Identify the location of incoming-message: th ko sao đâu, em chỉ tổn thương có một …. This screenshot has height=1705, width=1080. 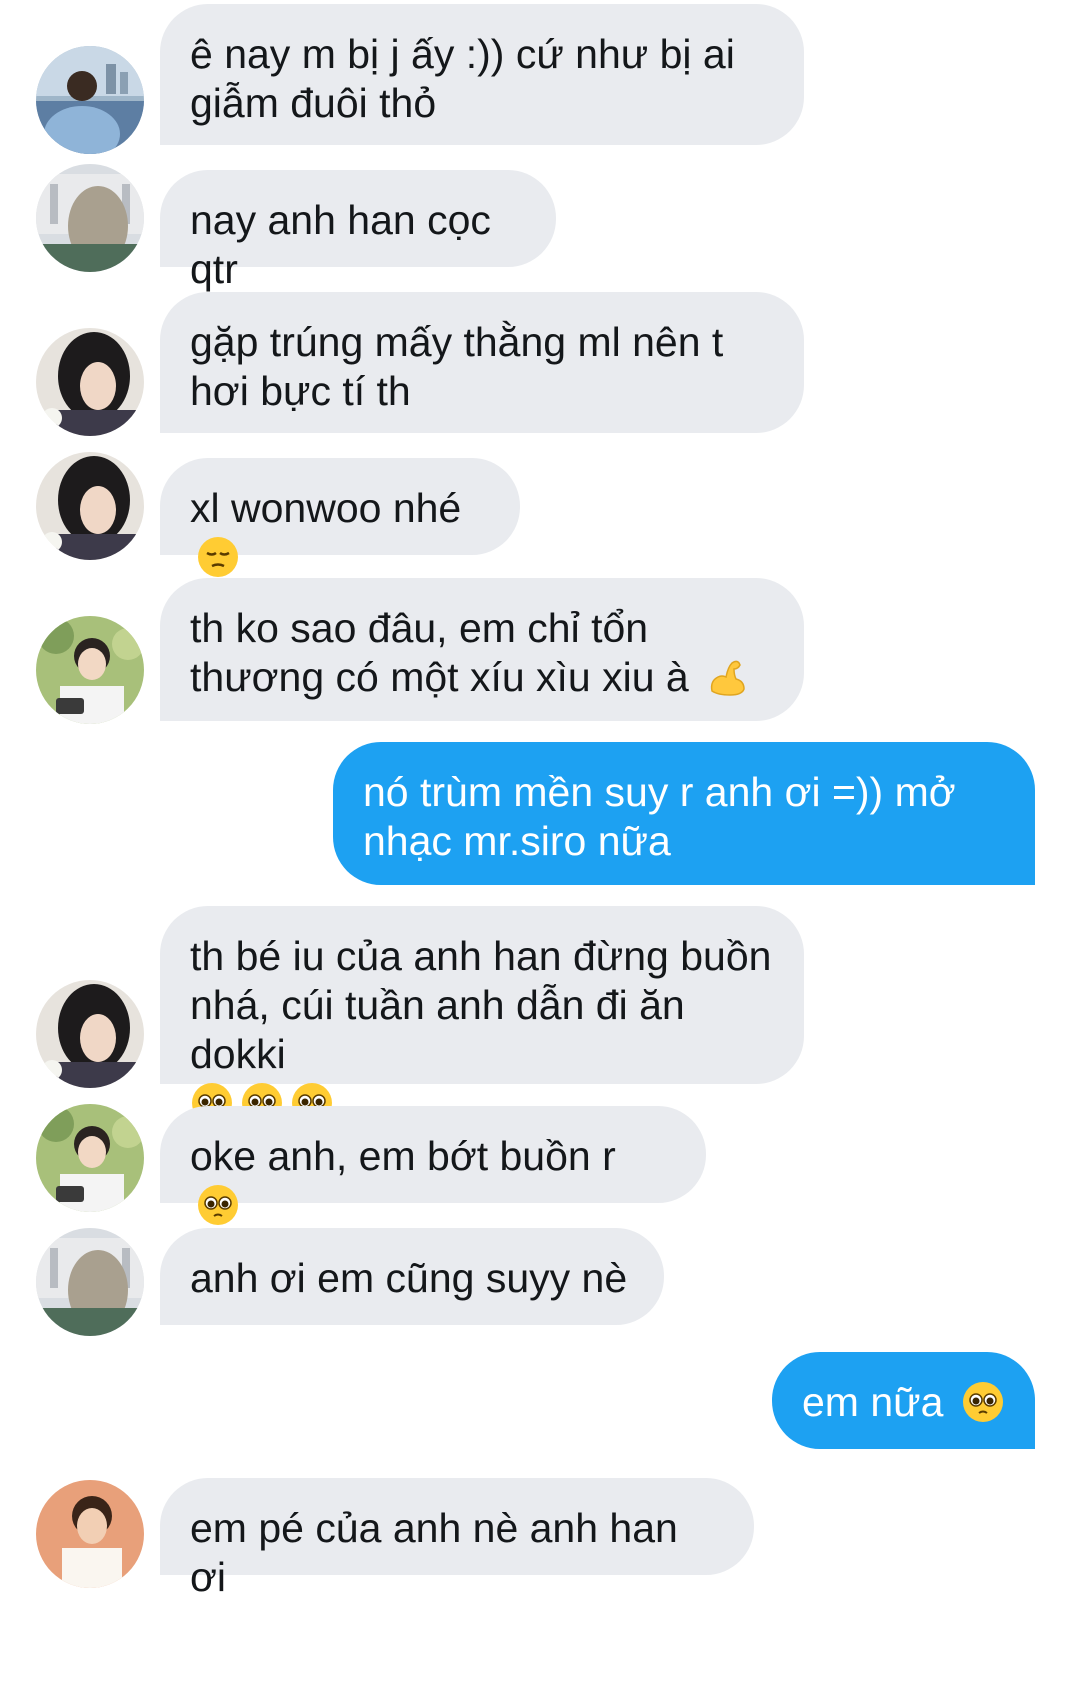
(482, 649).